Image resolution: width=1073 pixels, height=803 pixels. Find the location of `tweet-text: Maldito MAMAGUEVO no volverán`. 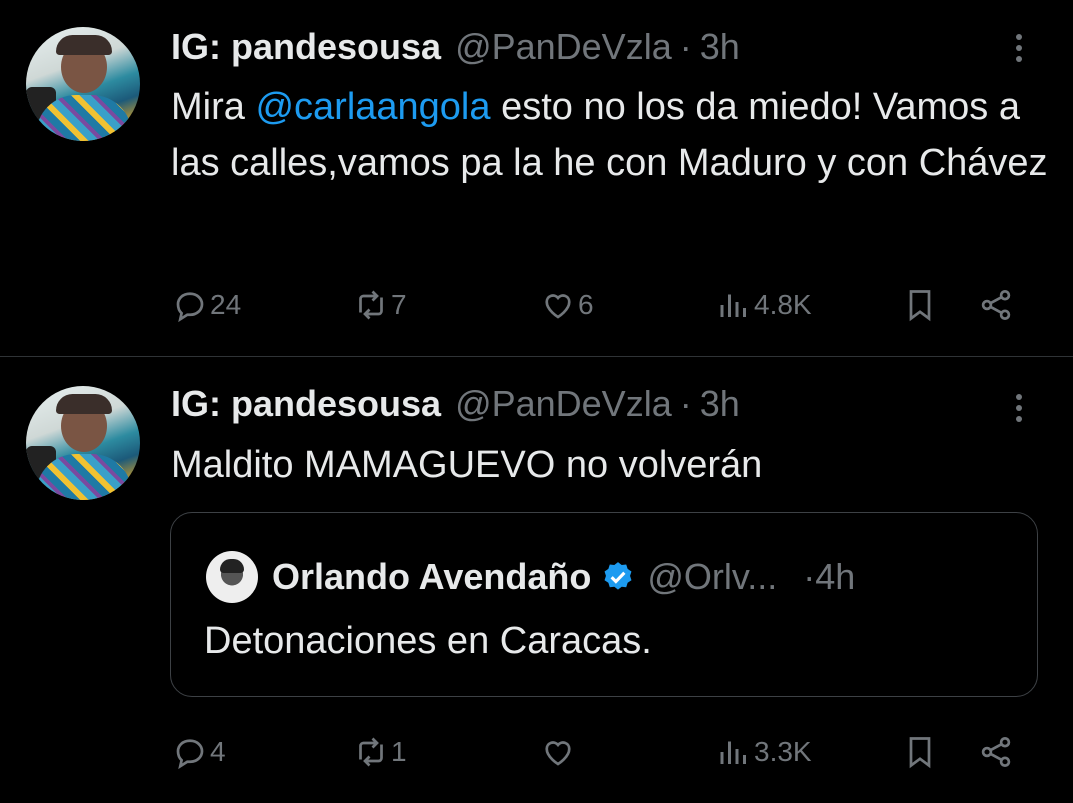

tweet-text: Maldito MAMAGUEVO no volverán is located at coordinates (467, 465).